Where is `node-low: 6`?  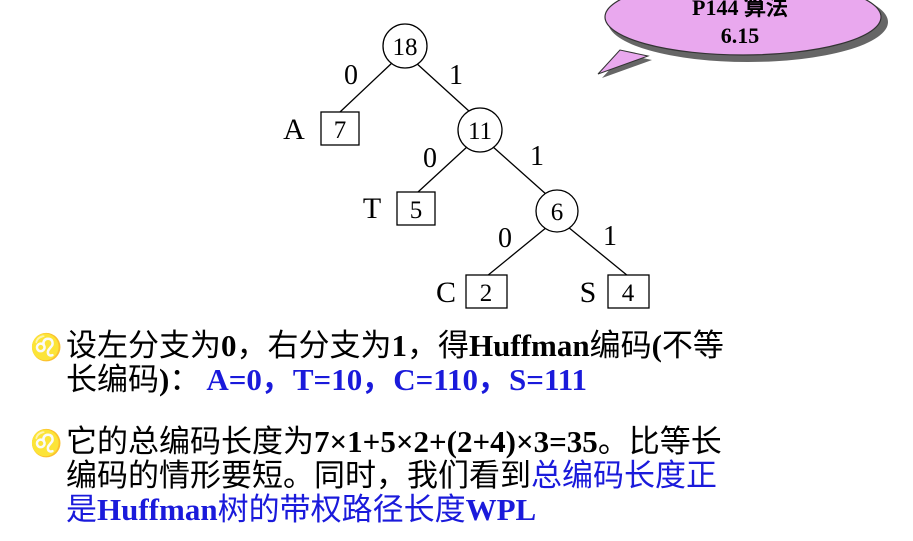 node-low: 6 is located at coordinates (557, 211).